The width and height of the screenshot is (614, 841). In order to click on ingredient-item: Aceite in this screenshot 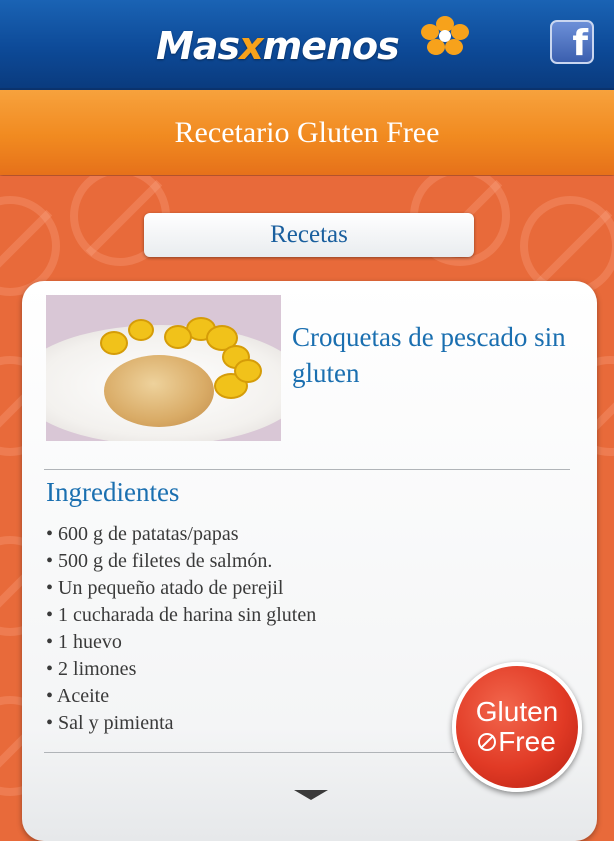, I will do `click(181, 696)`.